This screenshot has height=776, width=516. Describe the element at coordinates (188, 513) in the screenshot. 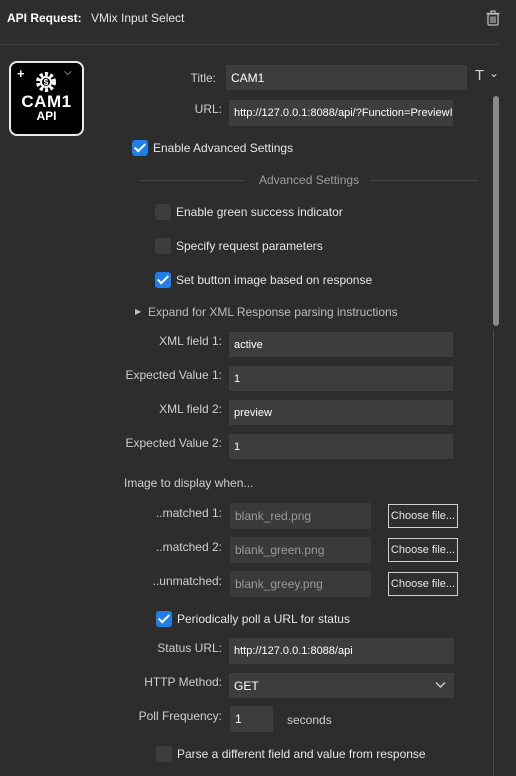

I see `matched-1-label: ..matched 1:` at that location.